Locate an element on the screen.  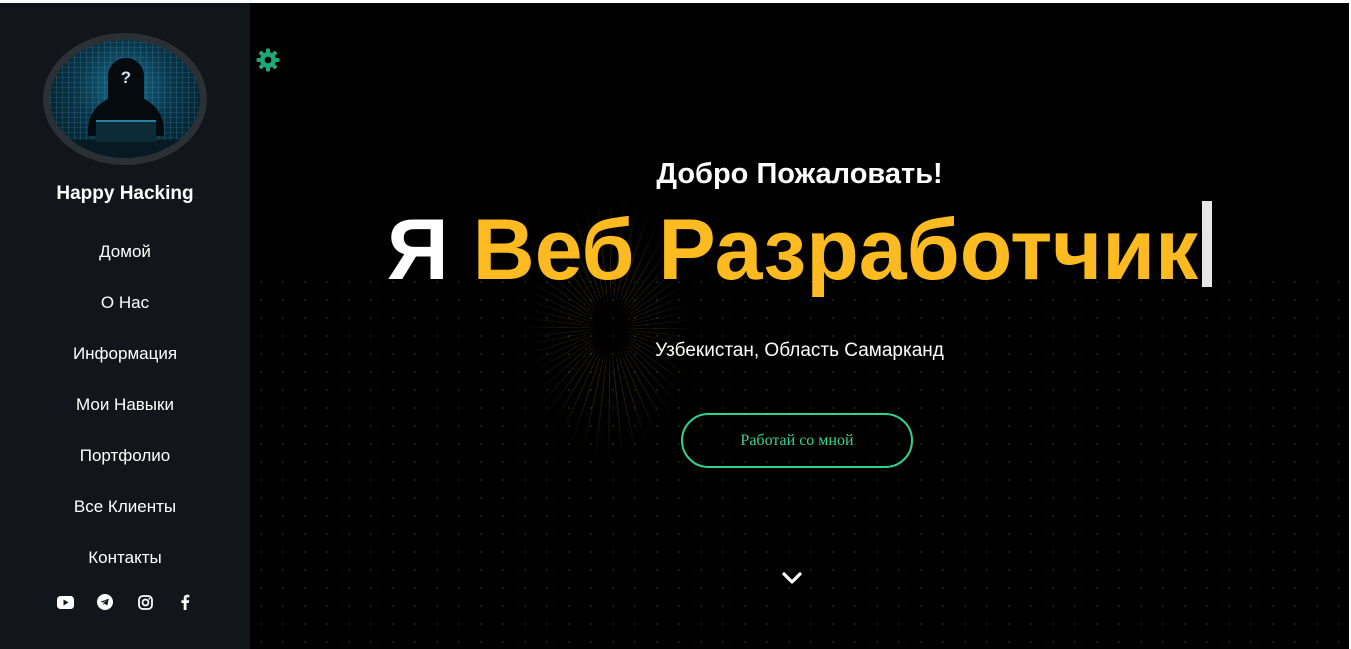
youtube-icon is located at coordinates (65, 602).